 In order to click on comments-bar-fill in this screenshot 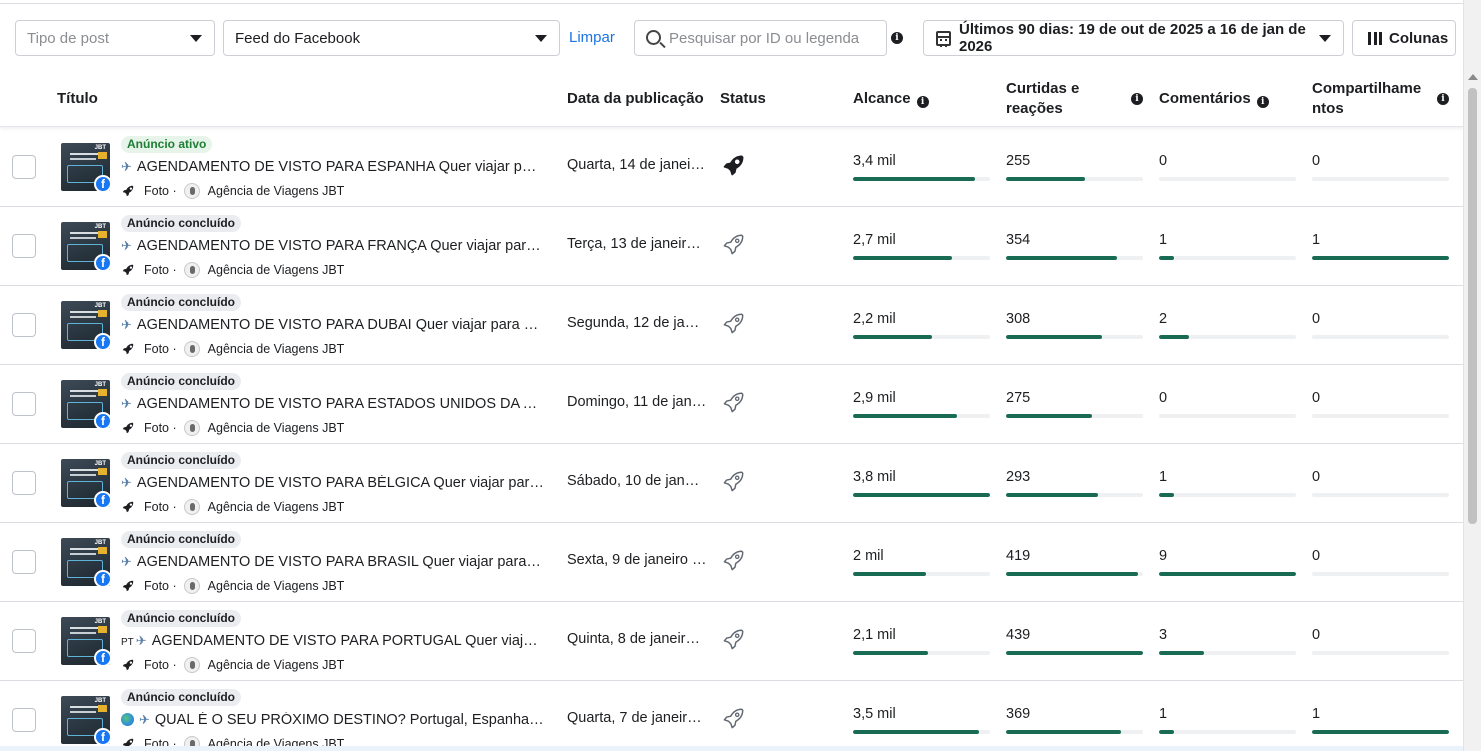, I will do `click(1167, 732)`.